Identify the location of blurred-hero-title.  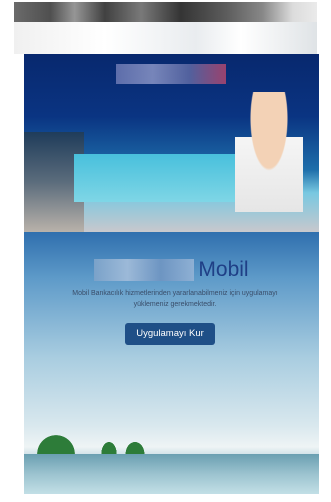
(171, 74).